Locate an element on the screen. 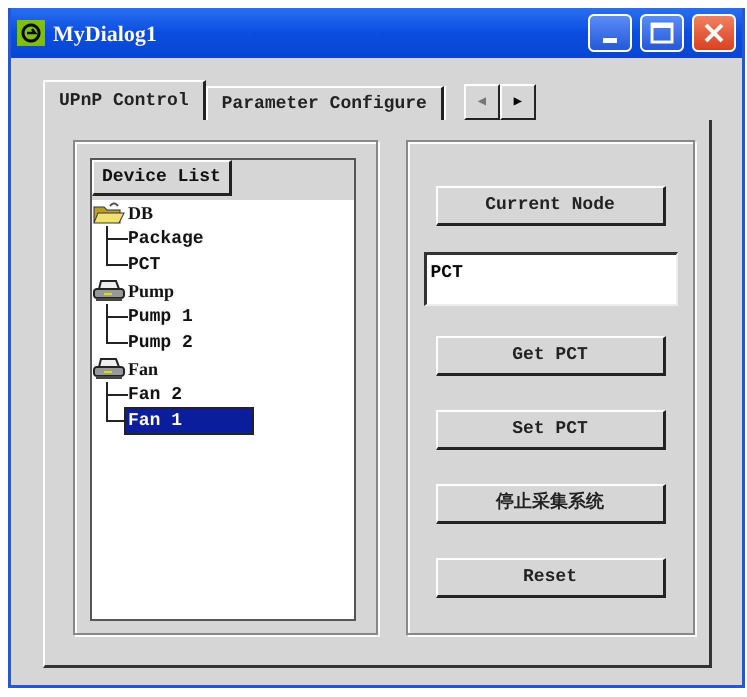  tree-item: Pump 1 is located at coordinates (160, 317).